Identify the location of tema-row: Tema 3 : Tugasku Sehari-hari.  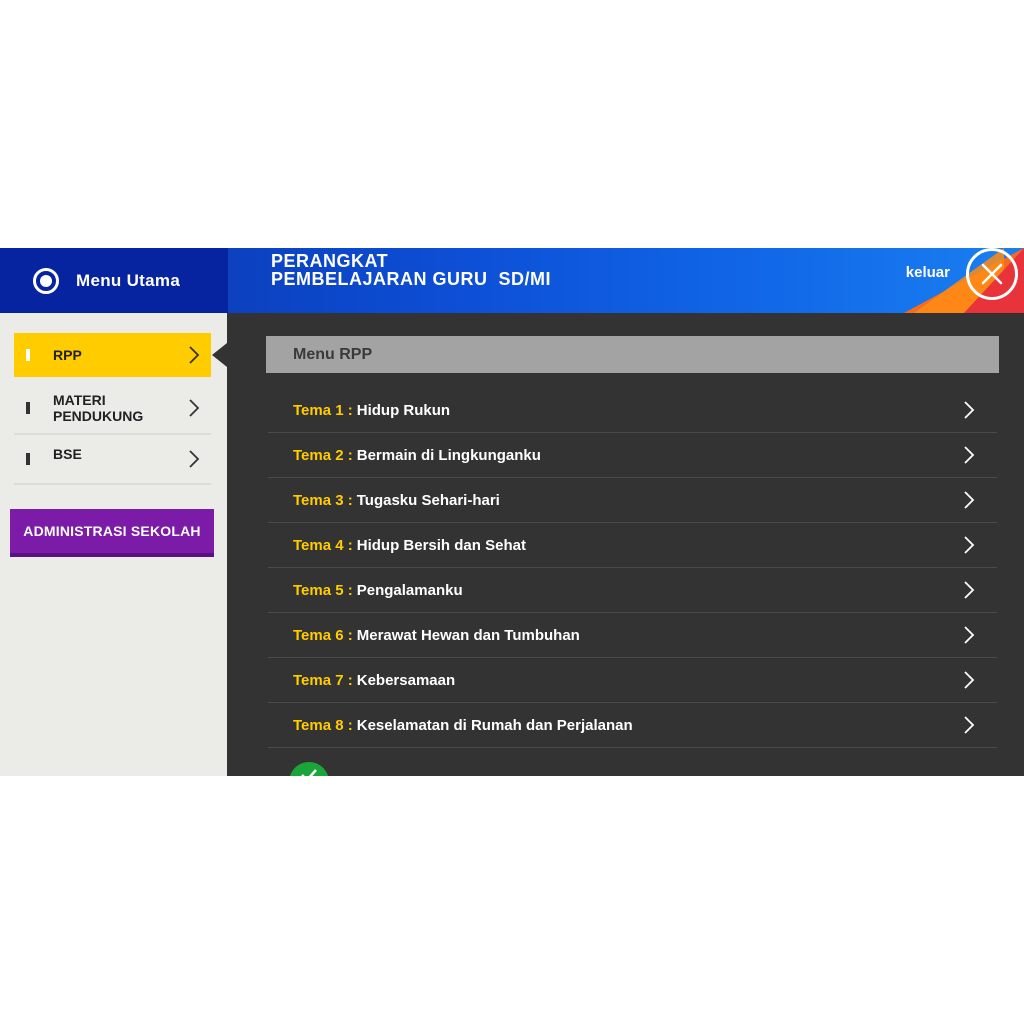
(632, 500).